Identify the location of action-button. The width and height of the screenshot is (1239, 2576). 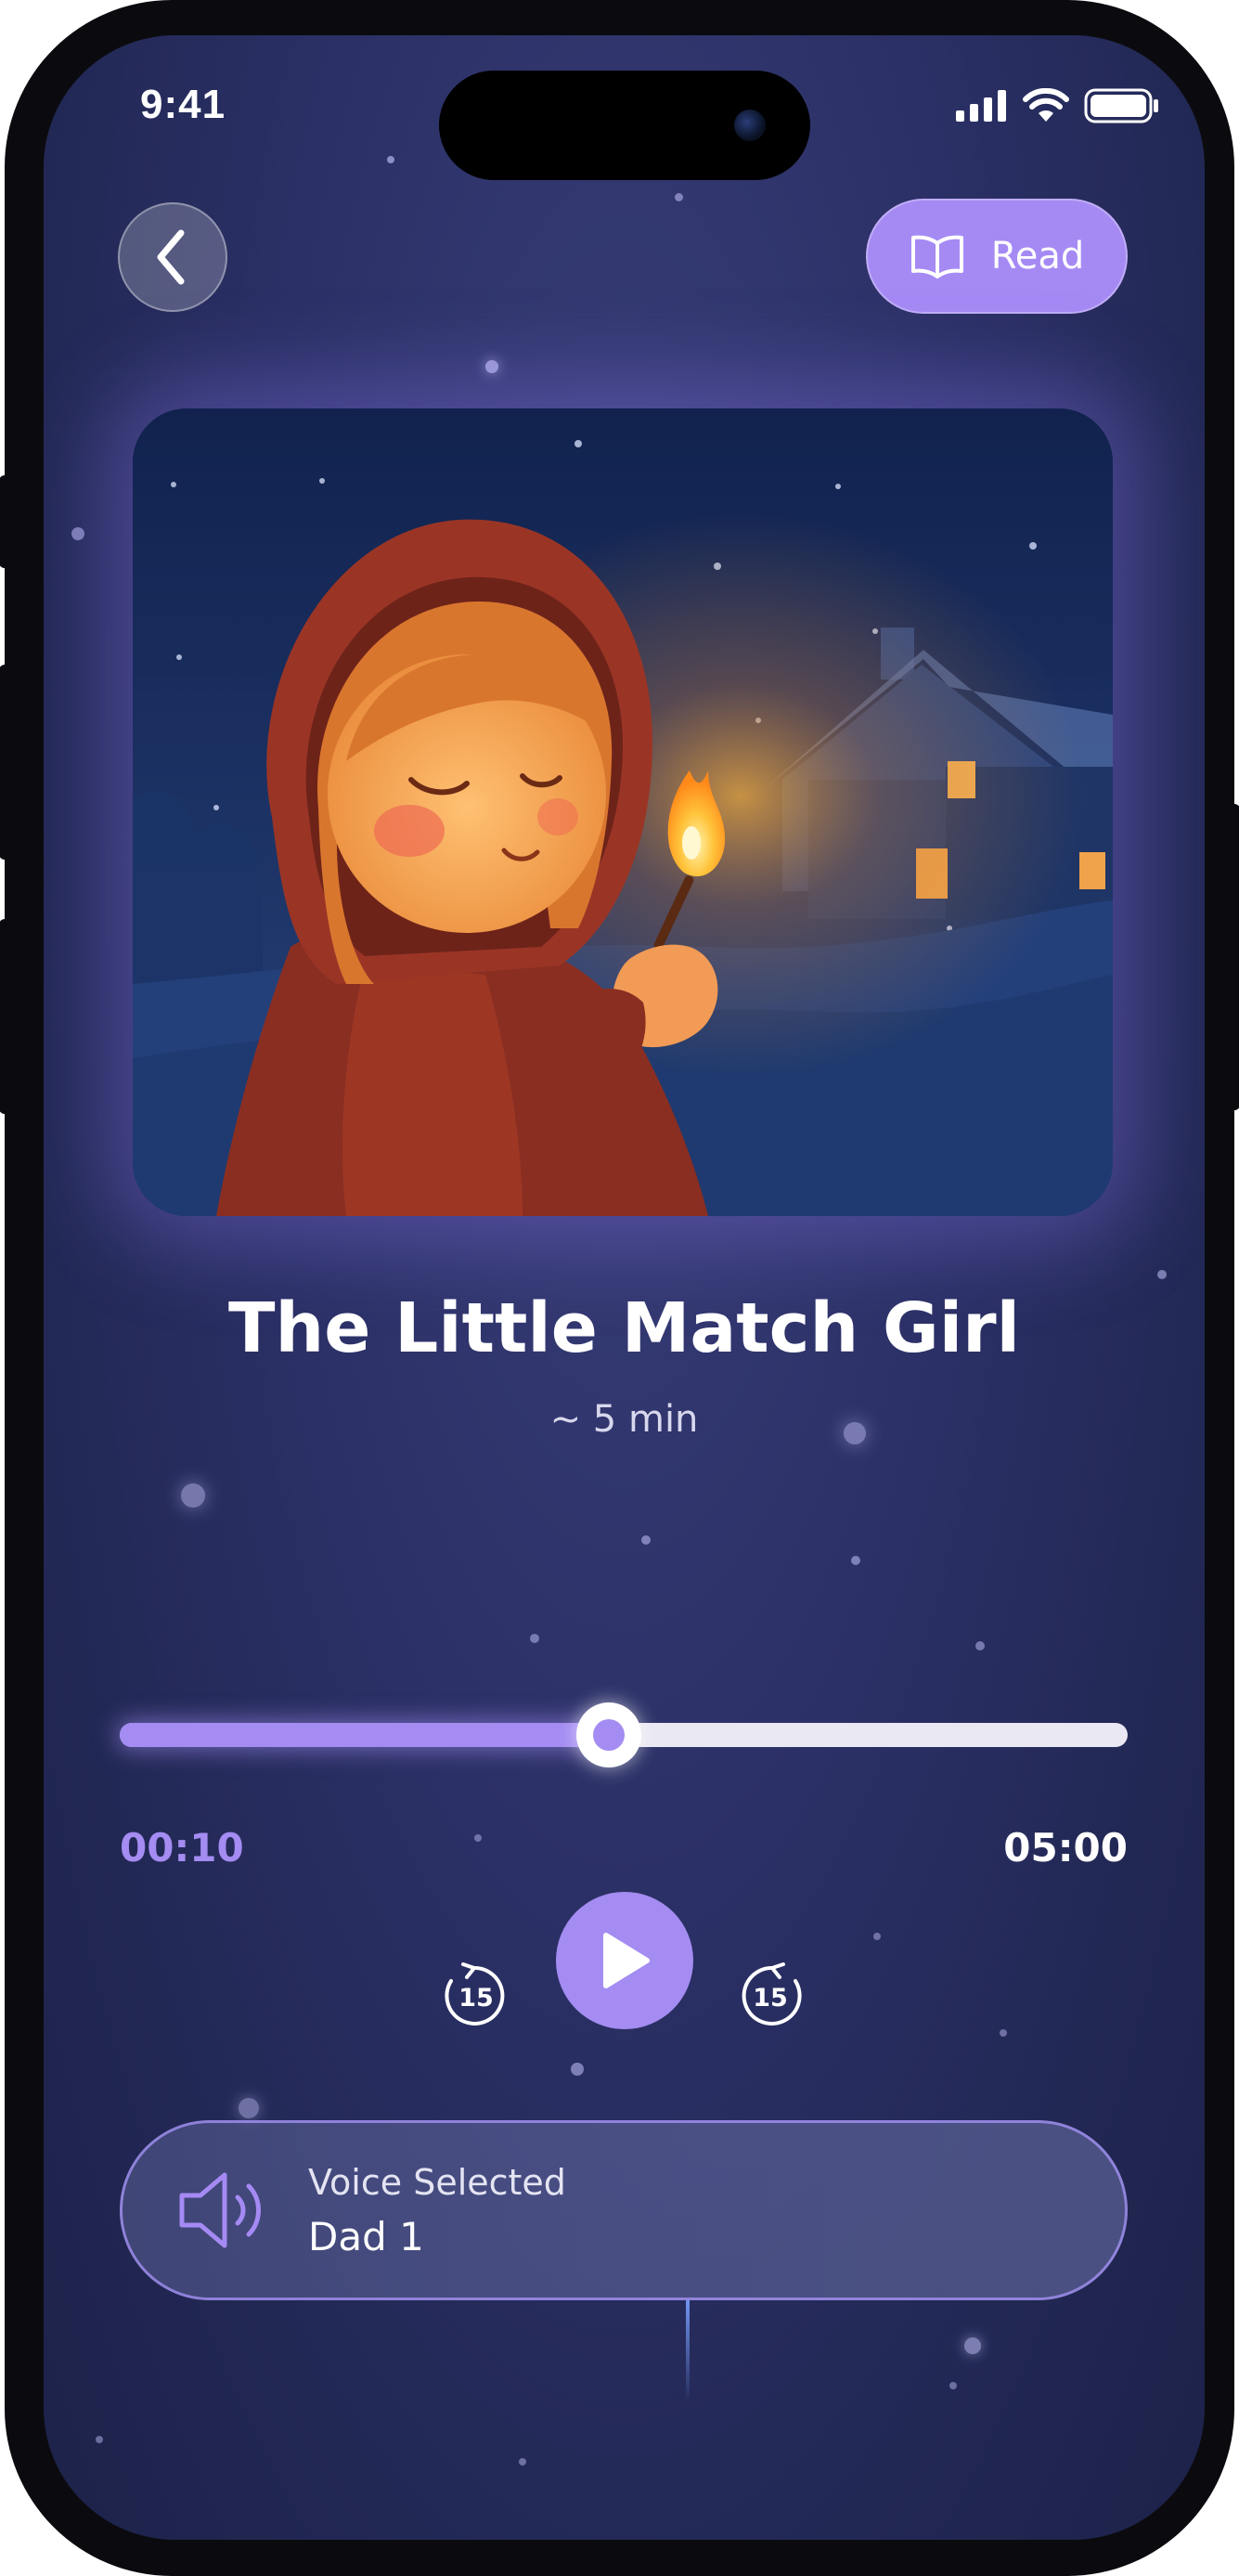
(7, 521).